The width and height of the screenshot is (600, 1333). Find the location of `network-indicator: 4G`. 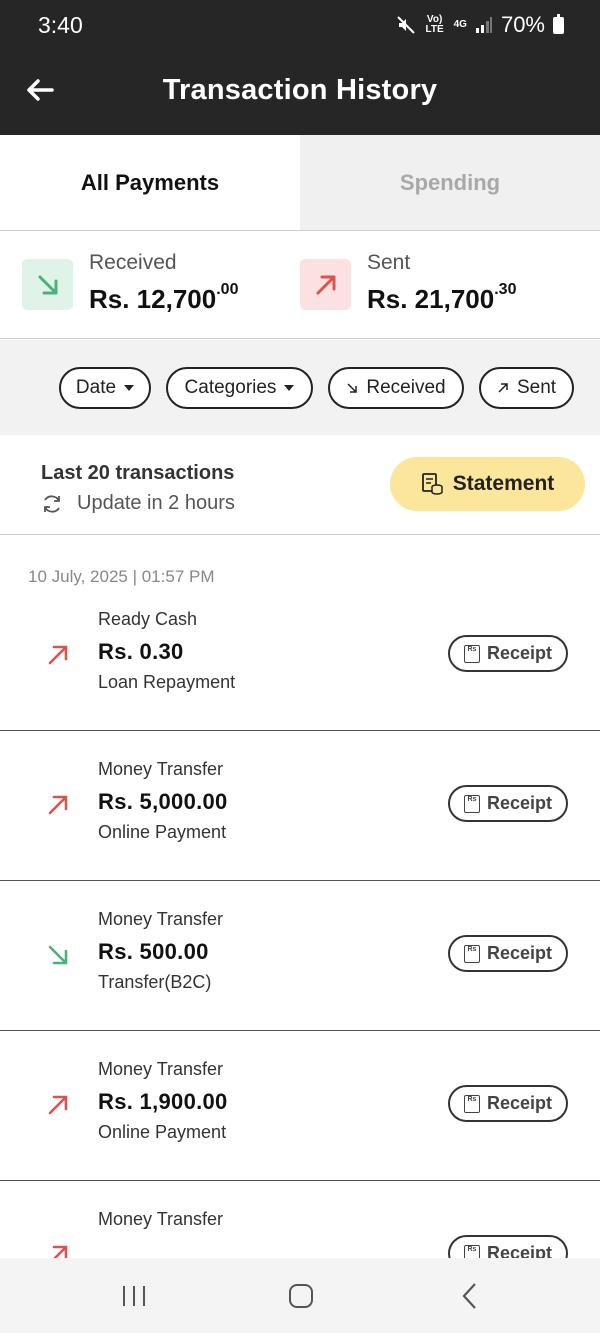

network-indicator: 4G is located at coordinates (460, 24).